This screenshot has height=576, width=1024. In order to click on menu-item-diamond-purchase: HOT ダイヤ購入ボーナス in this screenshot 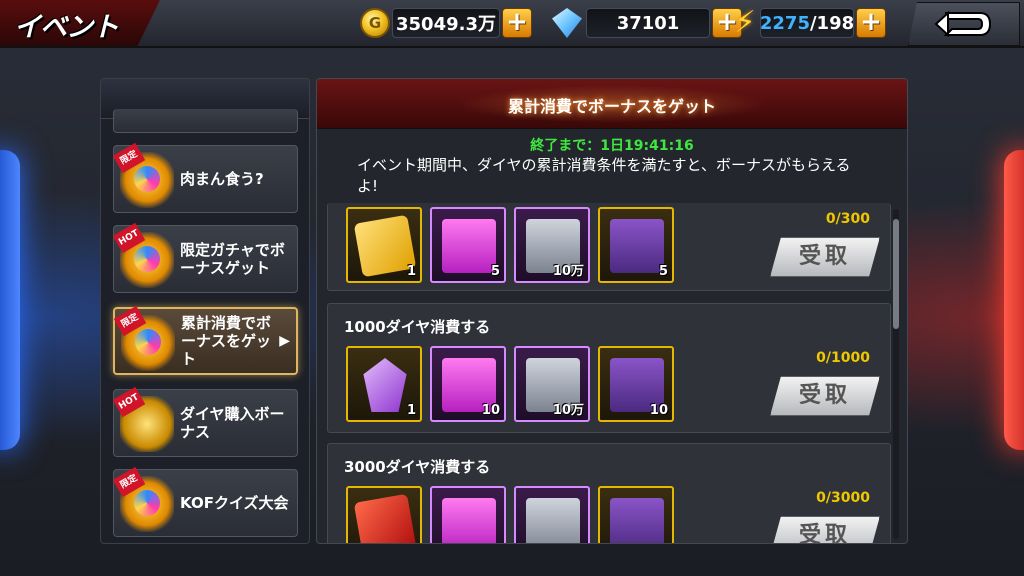, I will do `click(205, 421)`.